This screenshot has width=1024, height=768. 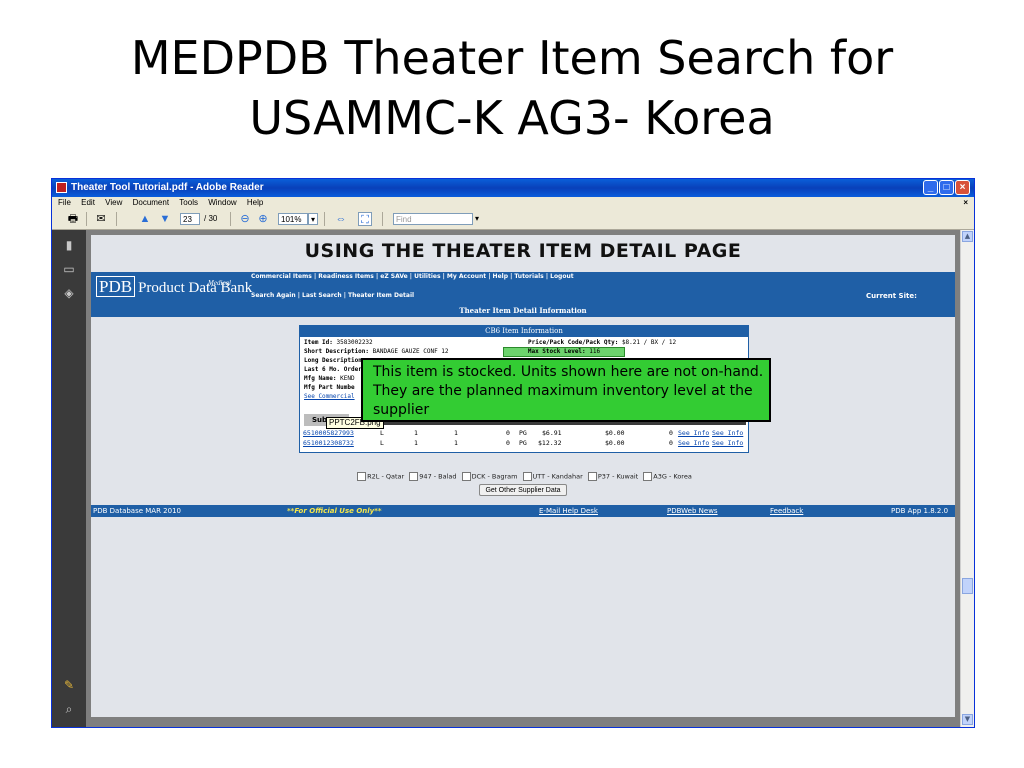 I want to click on comments-icon: ✎, so click(x=69, y=685).